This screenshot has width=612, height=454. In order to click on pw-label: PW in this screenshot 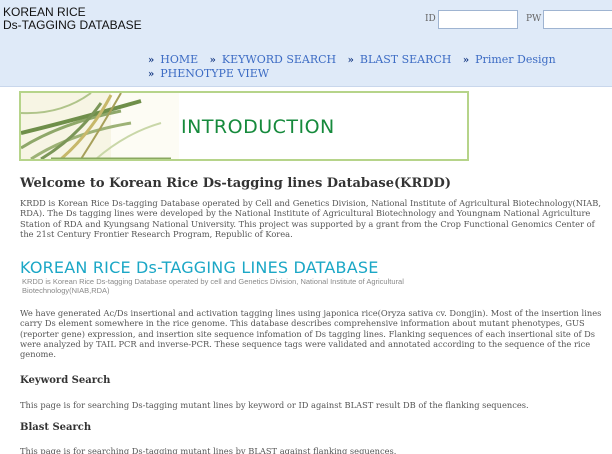, I will do `click(534, 19)`.